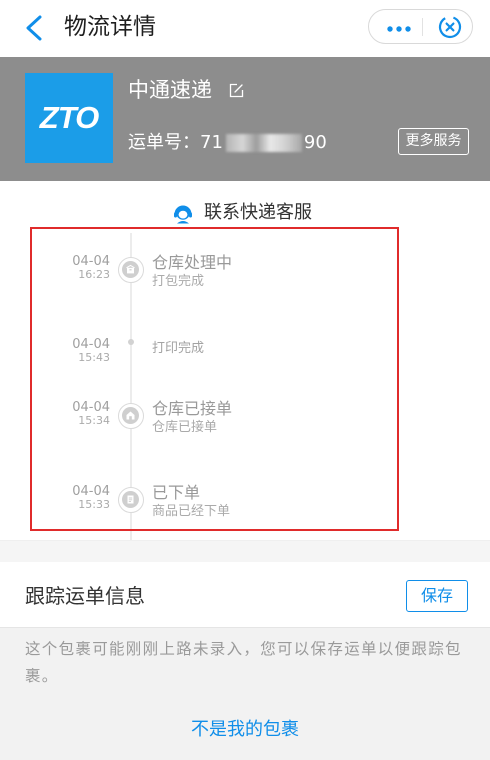 The image size is (490, 760). What do you see at coordinates (185, 427) in the screenshot?
I see `timeline-detail: 仓库已接单` at bounding box center [185, 427].